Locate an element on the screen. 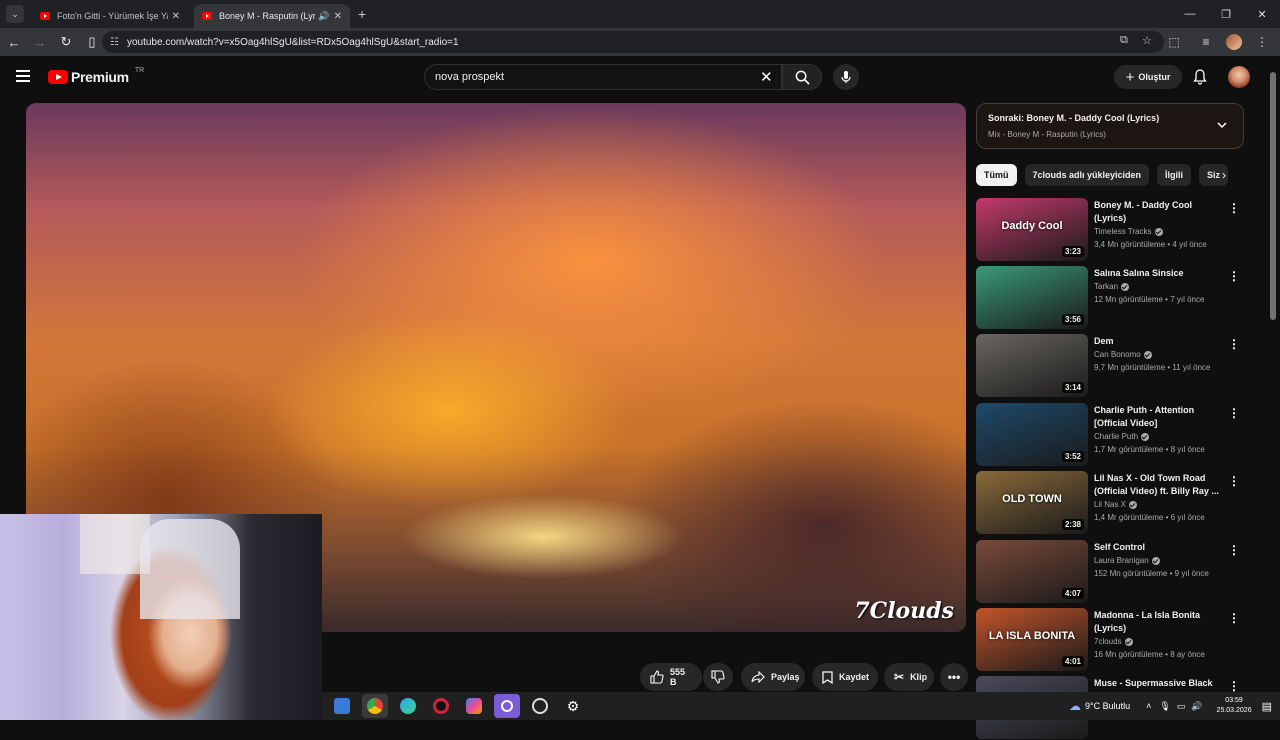 The width and height of the screenshot is (1280, 740). close-window-icon: ✕ is located at coordinates (1262, 14).